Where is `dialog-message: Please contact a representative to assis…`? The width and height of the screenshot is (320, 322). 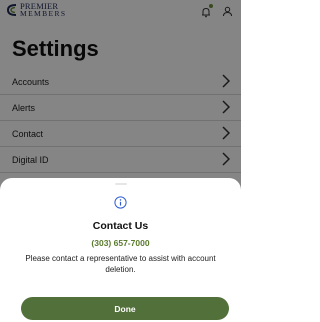 dialog-message: Please contact a representative to assis… is located at coordinates (120, 264).